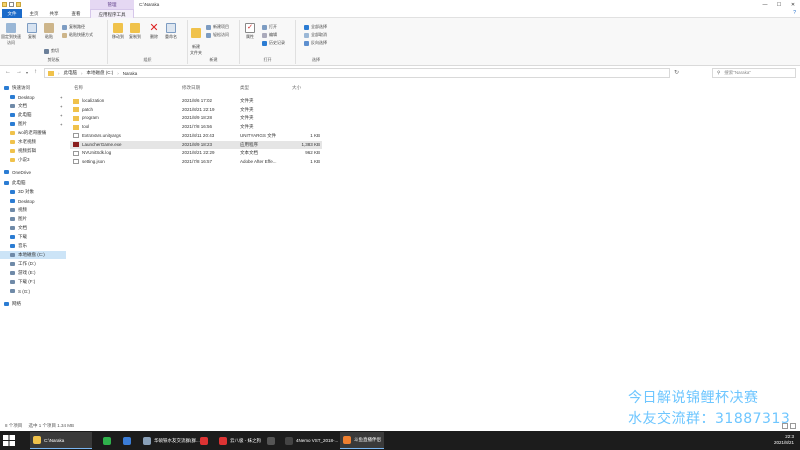  I want to click on file-row: NVUnitSdk.log 2021/8/21 22:29 文本文档 962 KB, so click(196, 153).